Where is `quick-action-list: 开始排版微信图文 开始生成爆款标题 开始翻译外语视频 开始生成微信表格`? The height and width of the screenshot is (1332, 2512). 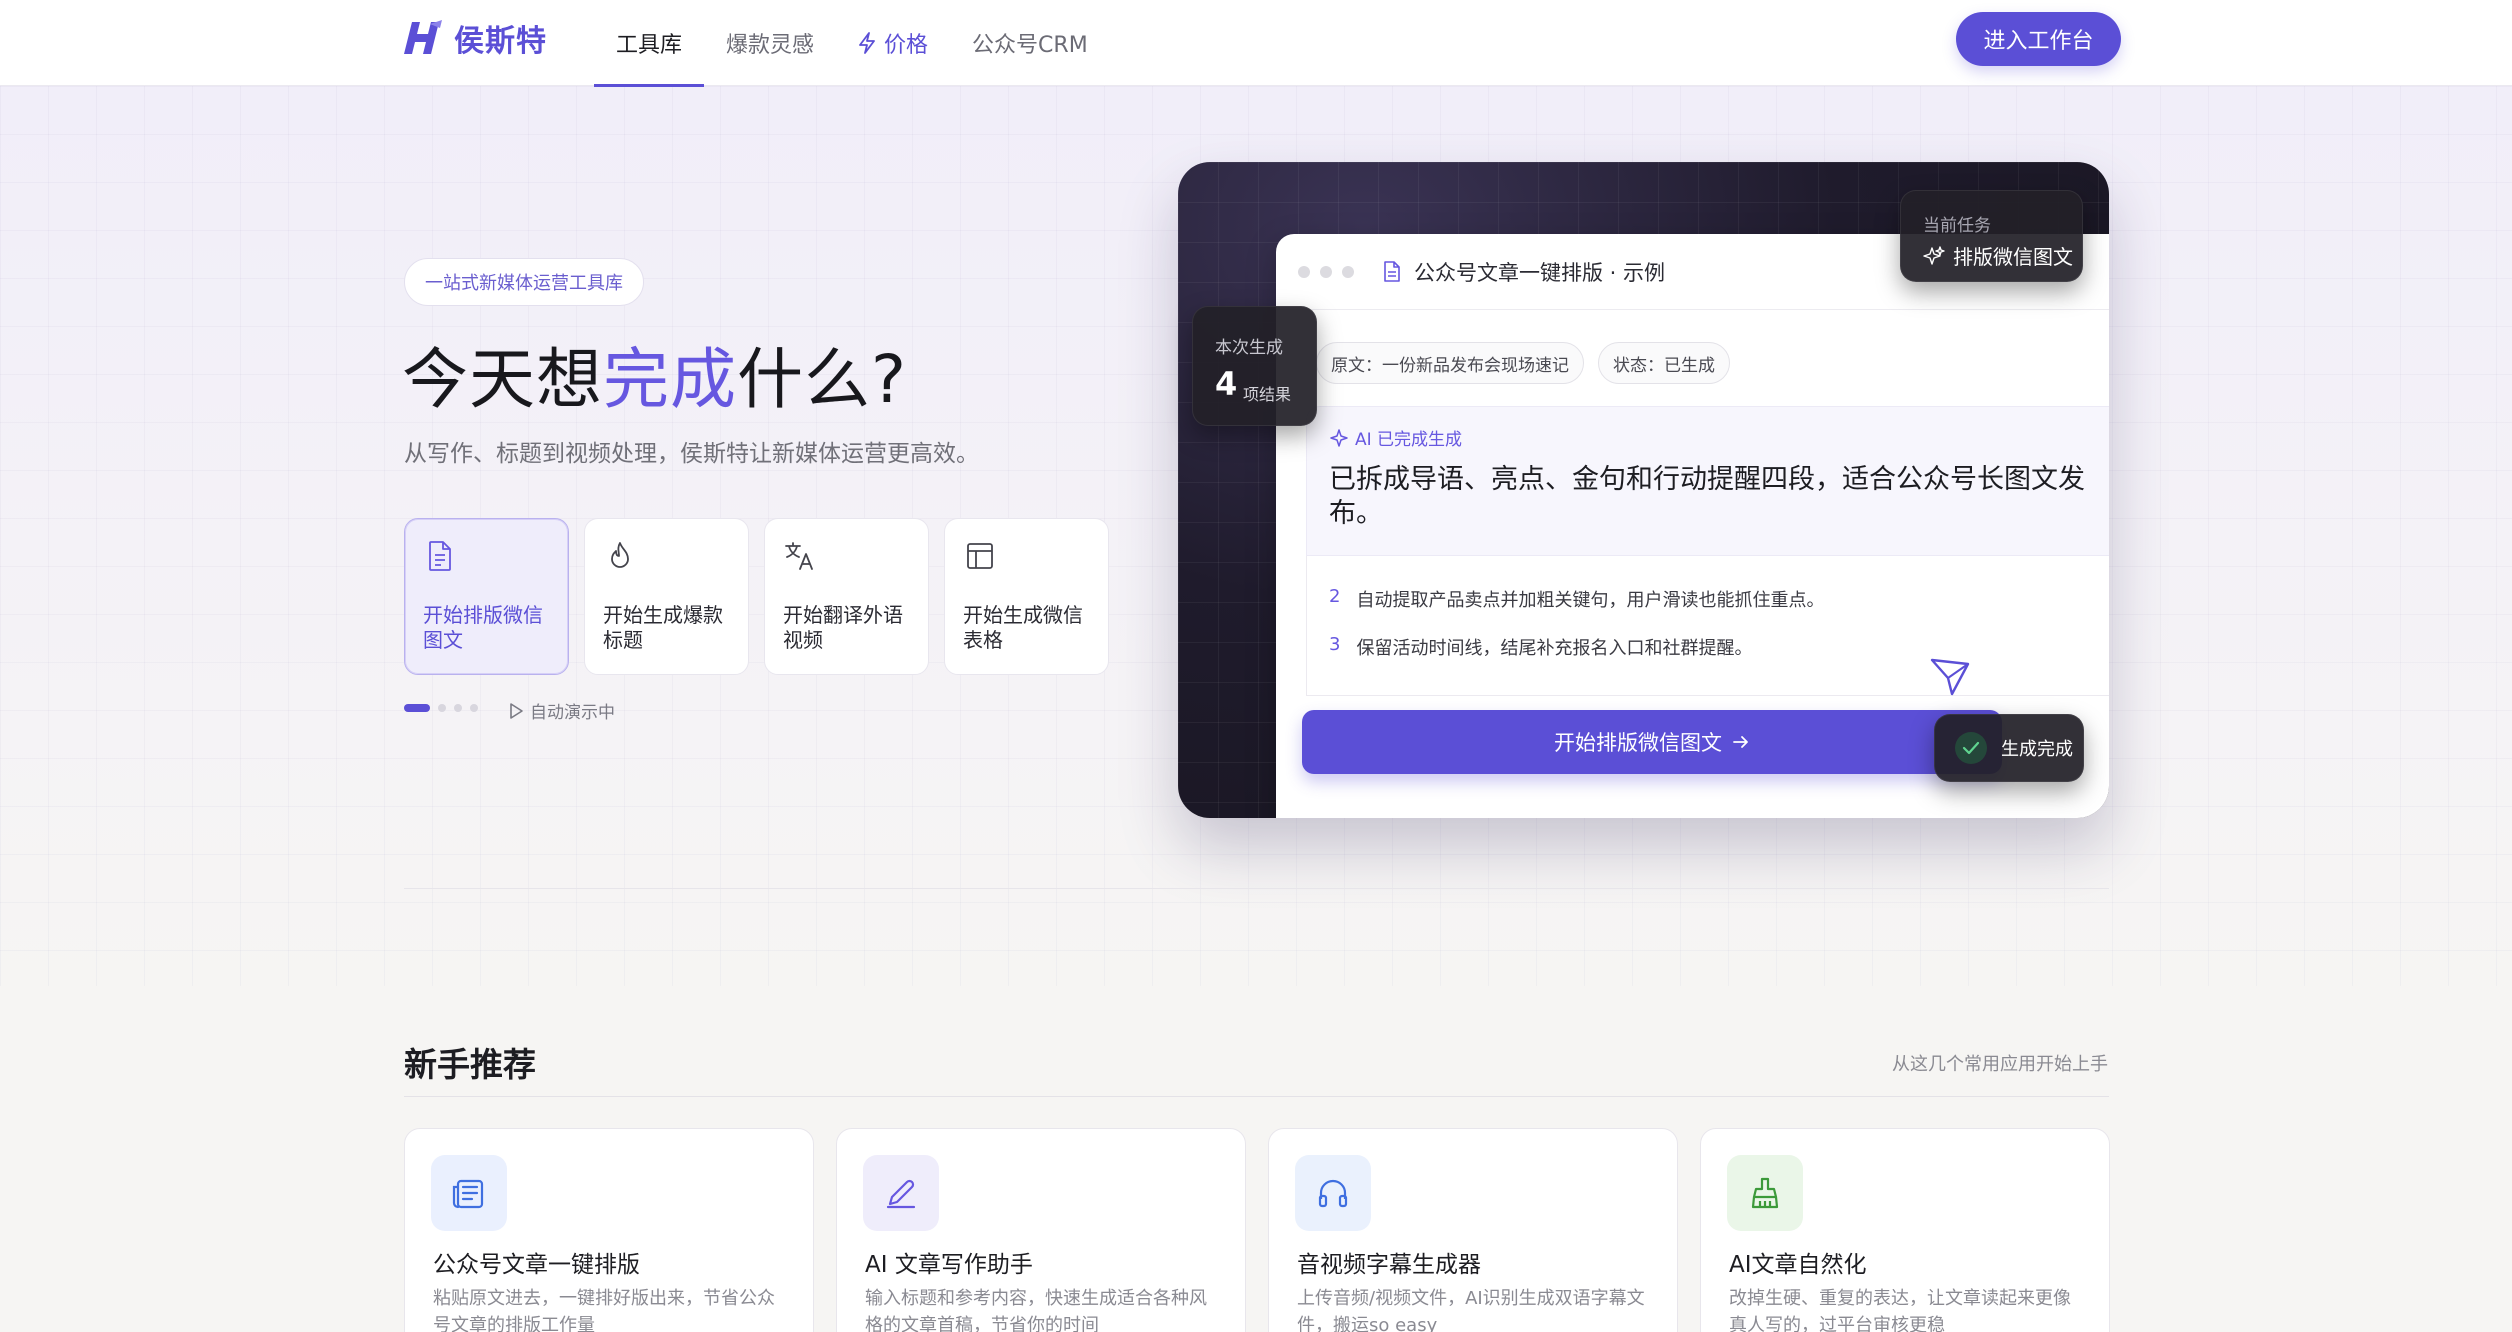 quick-action-list: 开始排版微信图文 开始生成爆款标题 开始翻译外语视频 开始生成微信表格 is located at coordinates (756, 596).